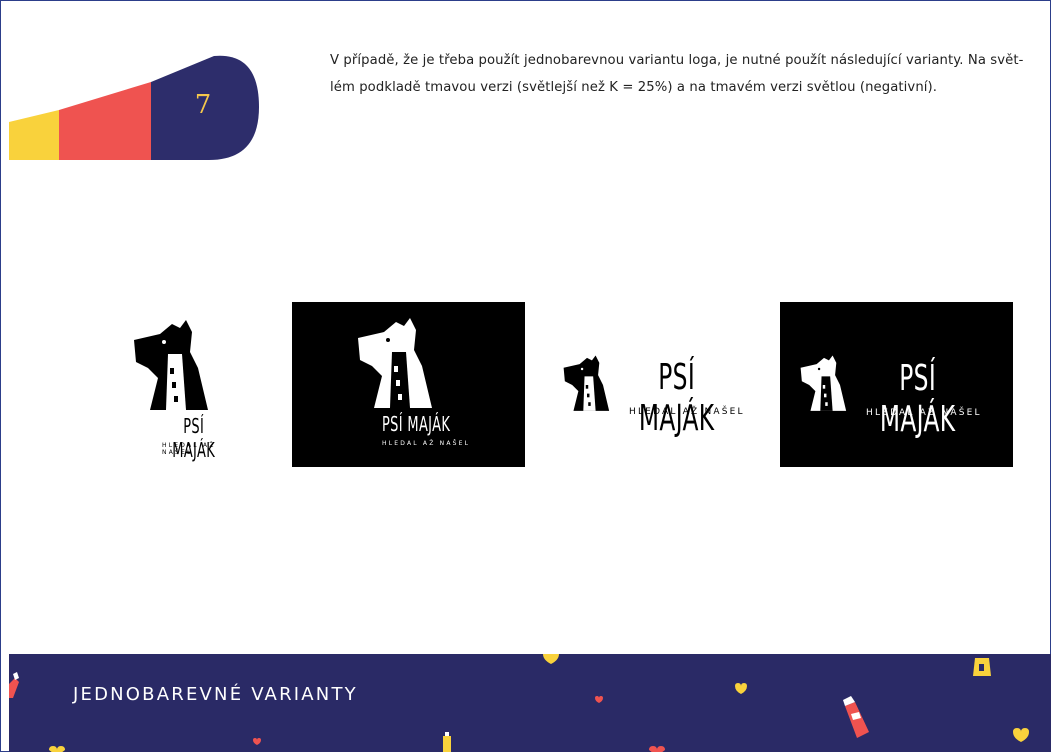 Image resolution: width=1053 pixels, height=754 pixels. I want to click on section-title: JEDNOBAREVNÉ VARIANTY, so click(215, 694).